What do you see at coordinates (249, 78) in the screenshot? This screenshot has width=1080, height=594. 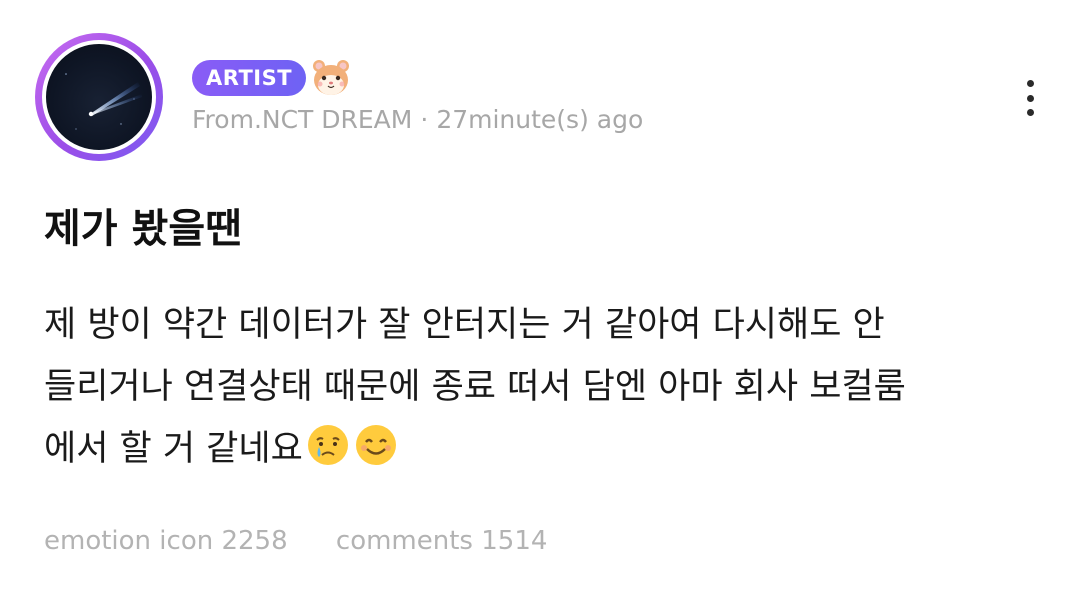 I see `artist-badge: ARTIST` at bounding box center [249, 78].